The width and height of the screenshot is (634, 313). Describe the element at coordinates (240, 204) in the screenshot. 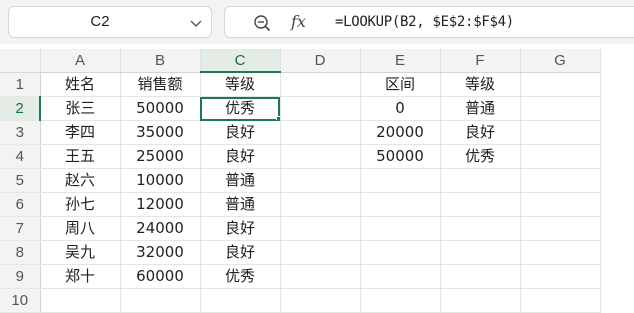

I see `cell-c6: 普通` at that location.